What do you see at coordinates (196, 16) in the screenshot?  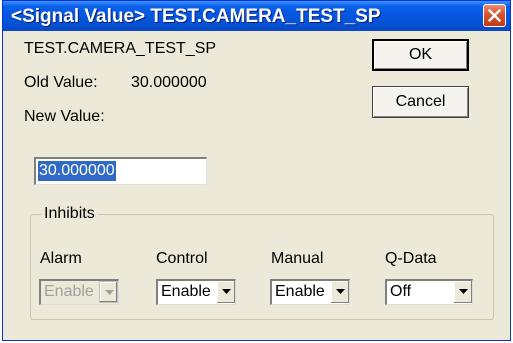 I see `window-title: <Signal Value> TEST.CAMERA_TEST_SP` at bounding box center [196, 16].